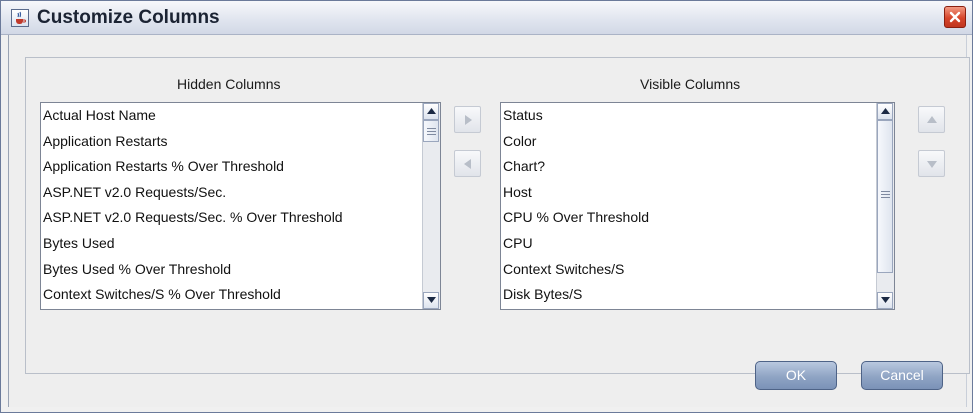  I want to click on list-item: Application Restarts % Over Threshold, so click(232, 167).